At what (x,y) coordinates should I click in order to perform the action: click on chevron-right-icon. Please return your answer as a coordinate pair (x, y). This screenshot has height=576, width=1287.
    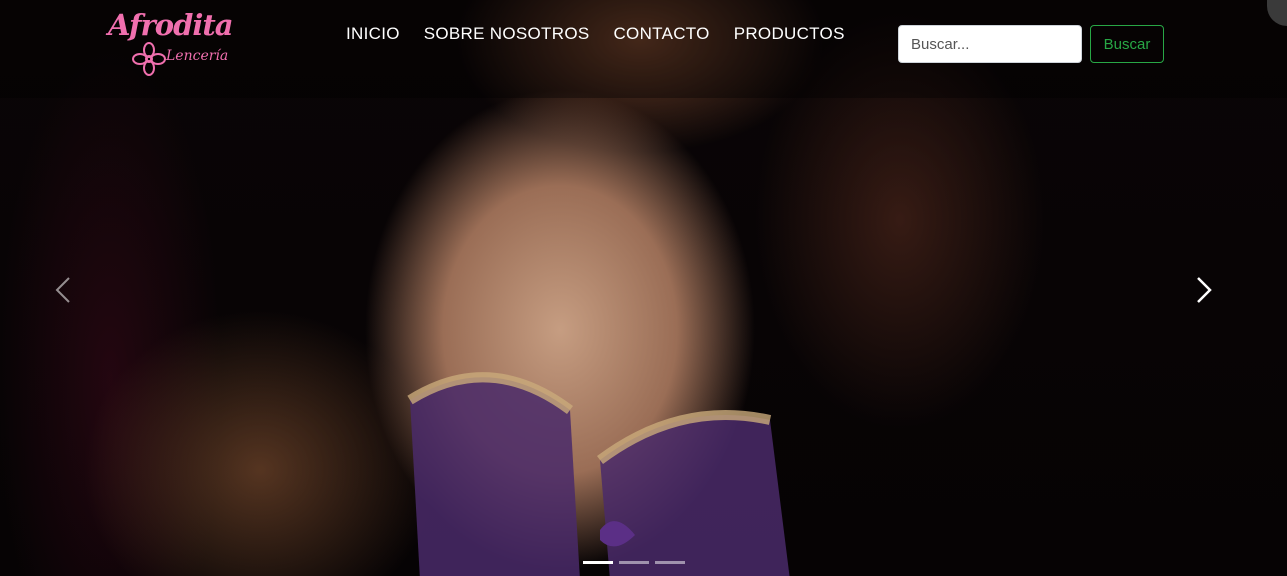
    Looking at the image, I should click on (1204, 290).